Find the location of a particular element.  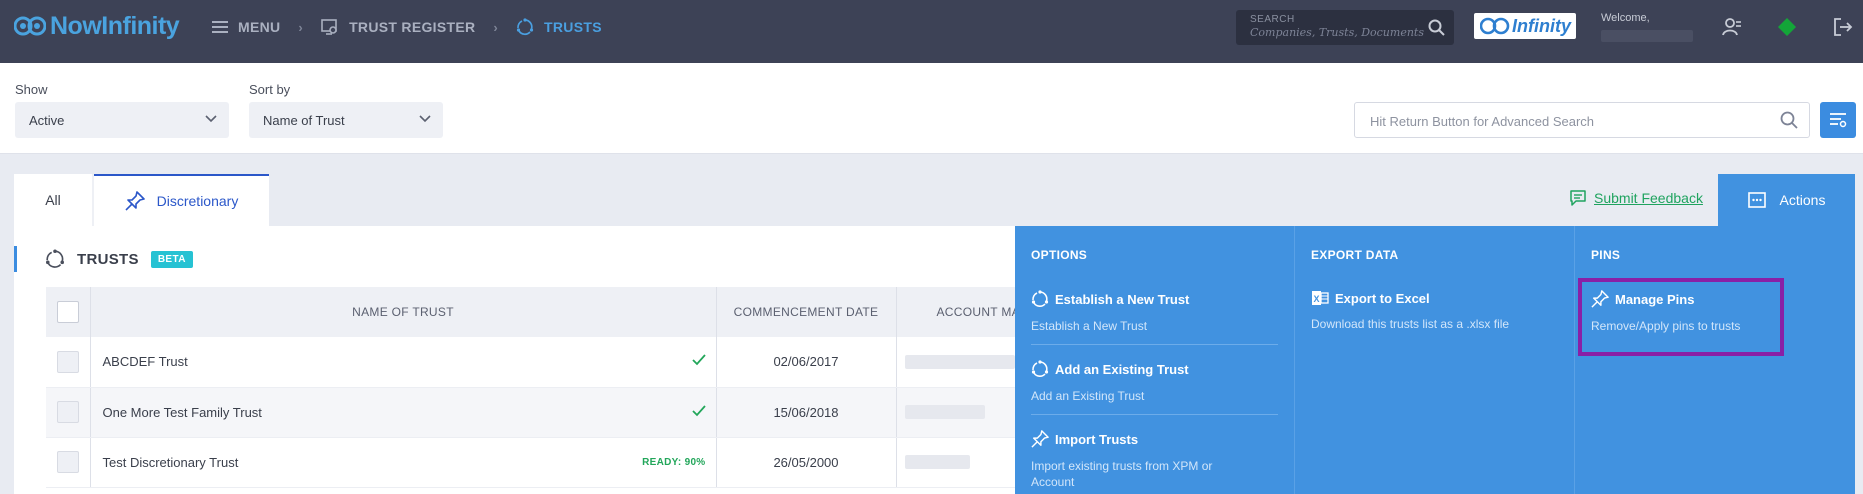

logout-icon is located at coordinates (1843, 27).